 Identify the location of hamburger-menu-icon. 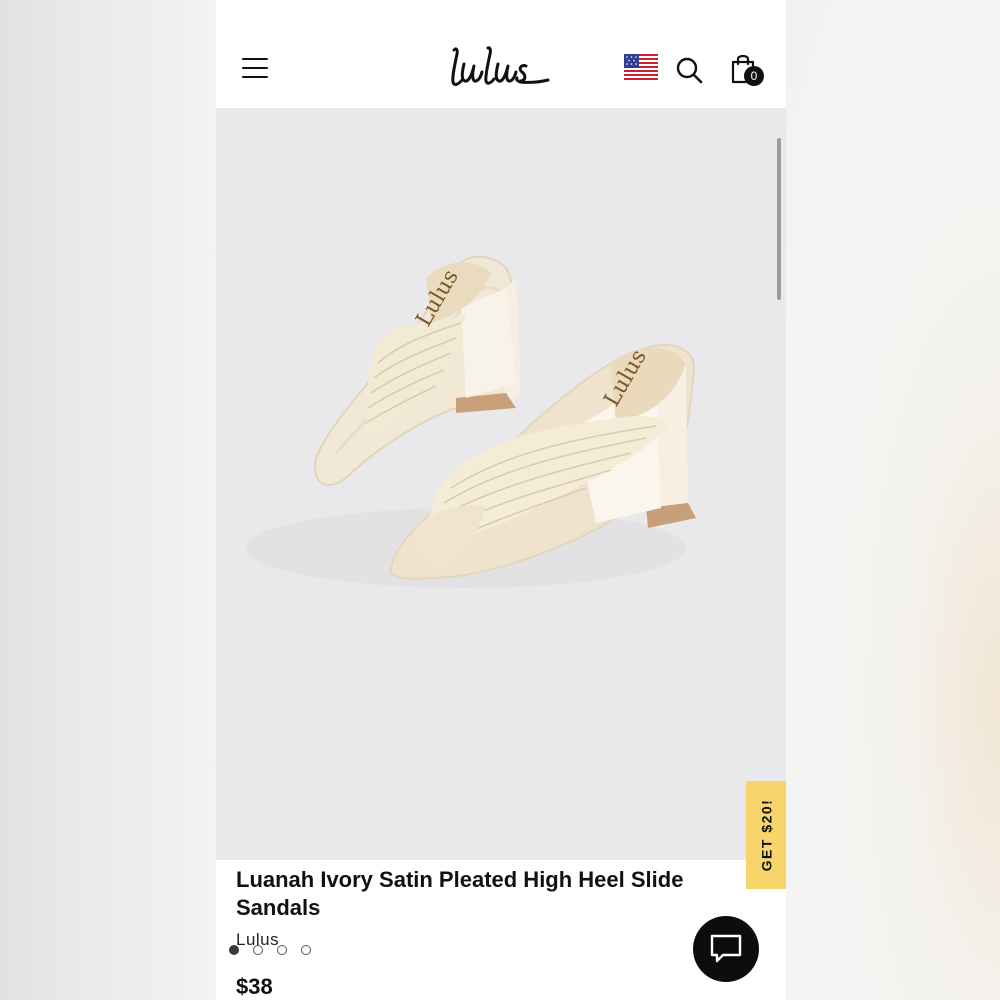
(255, 69).